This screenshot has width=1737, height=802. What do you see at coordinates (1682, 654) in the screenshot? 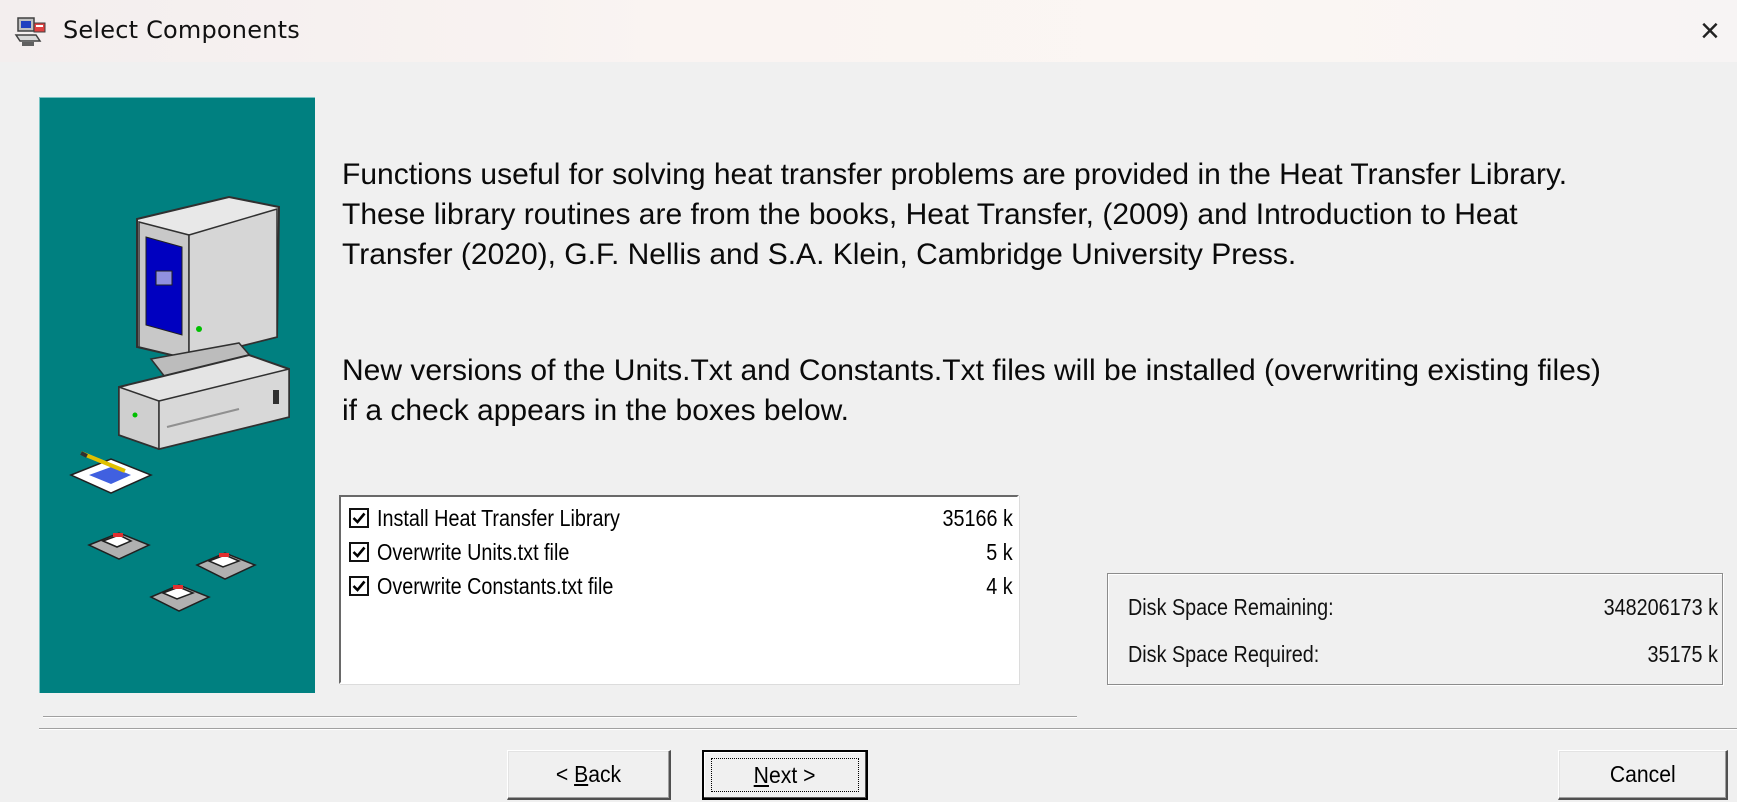
I see `disk-space-required-value: 35175 k` at bounding box center [1682, 654].